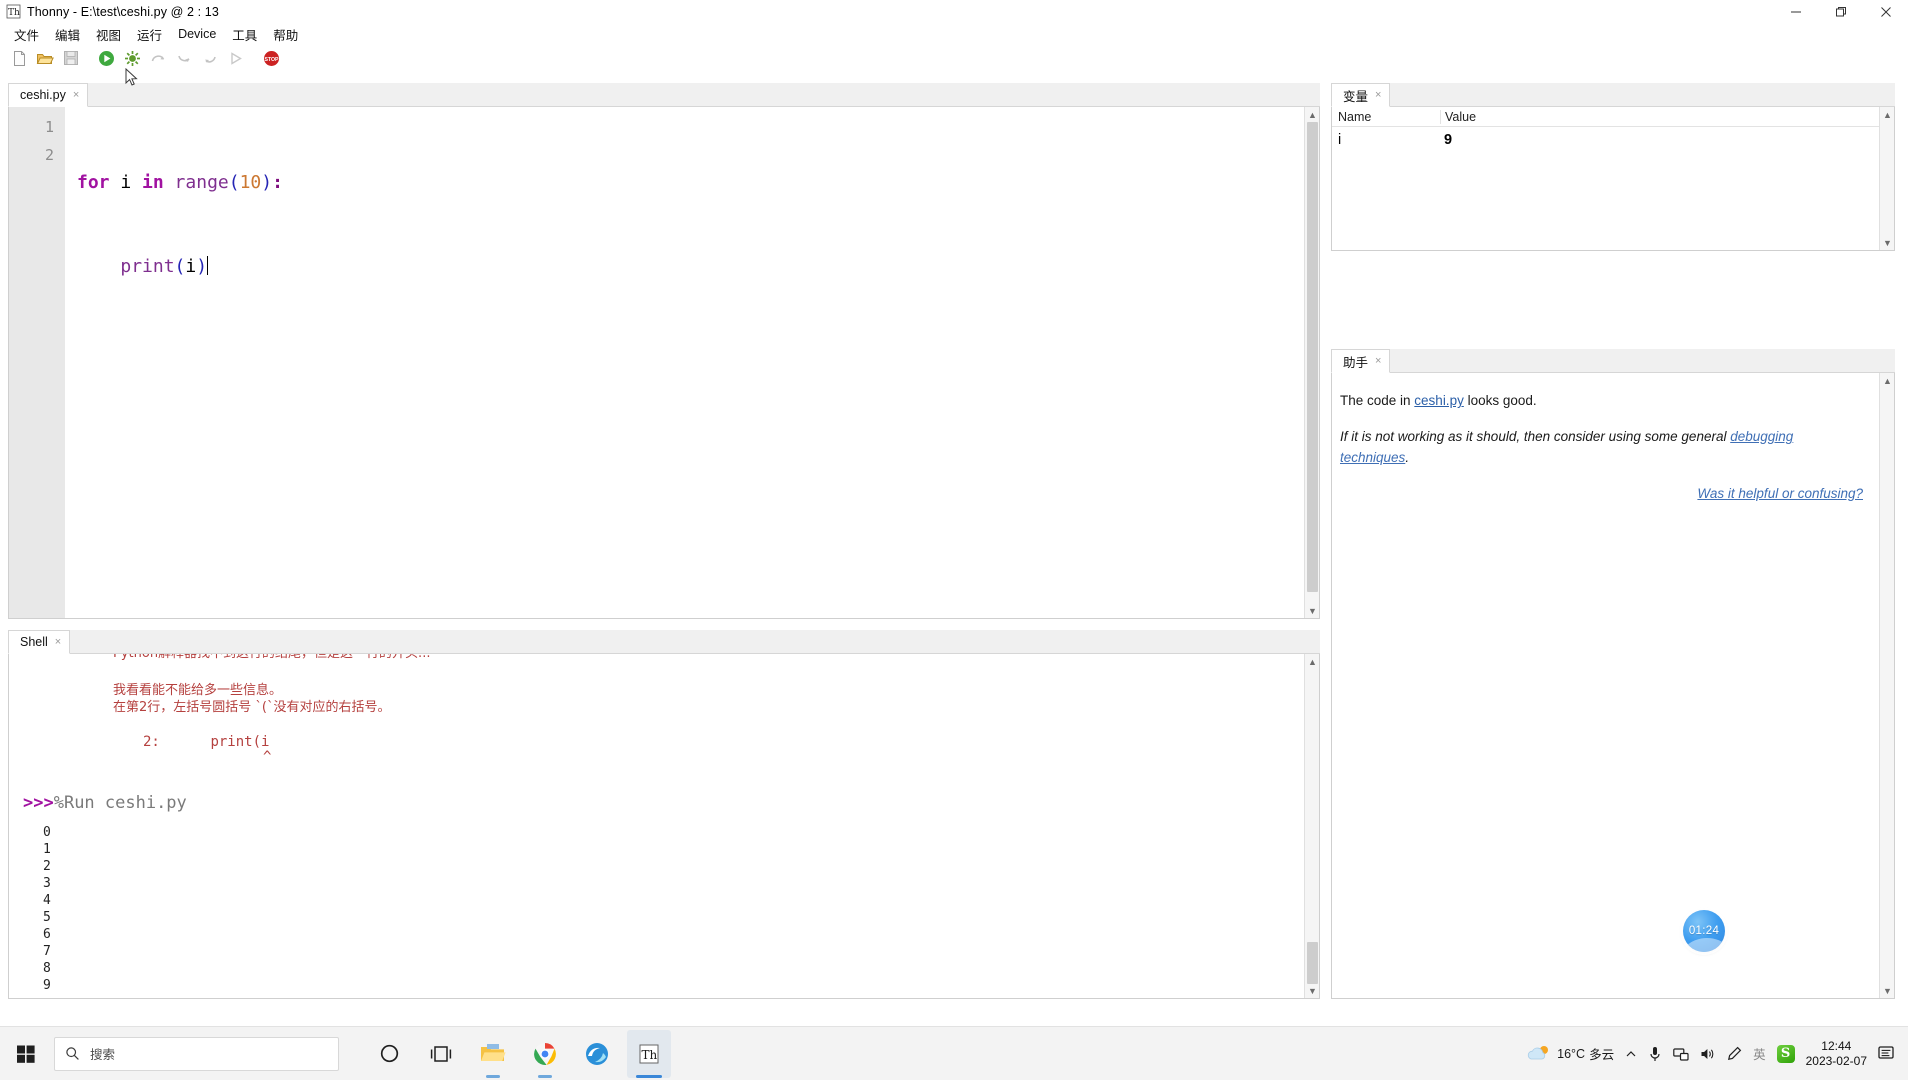 The height and width of the screenshot is (1080, 1908). I want to click on open-file-icon, so click(45, 58).